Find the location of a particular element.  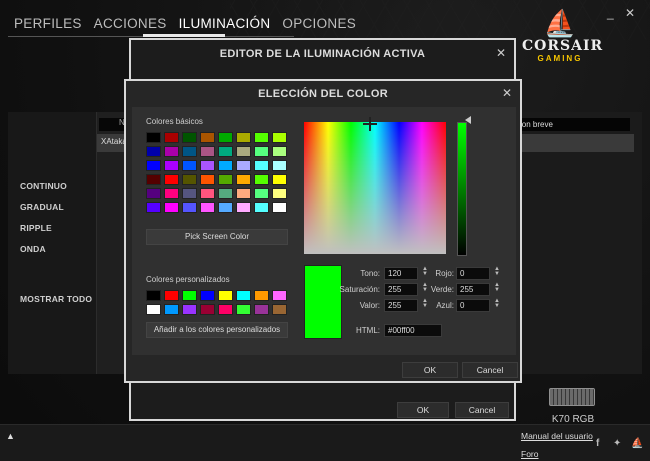

value-slider is located at coordinates (462, 189).